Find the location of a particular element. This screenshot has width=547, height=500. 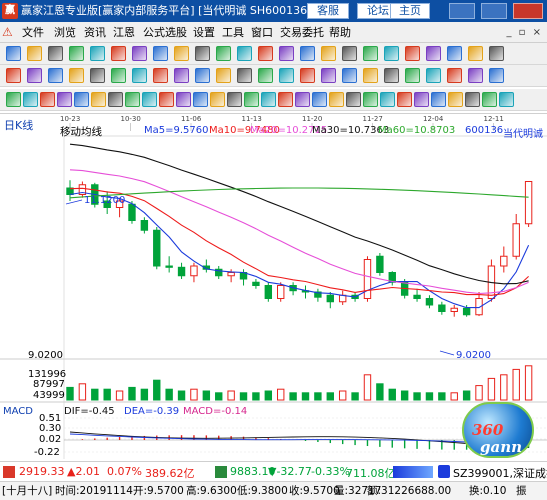

menu-formula: 公式选股 is located at coordinates (165, 32).